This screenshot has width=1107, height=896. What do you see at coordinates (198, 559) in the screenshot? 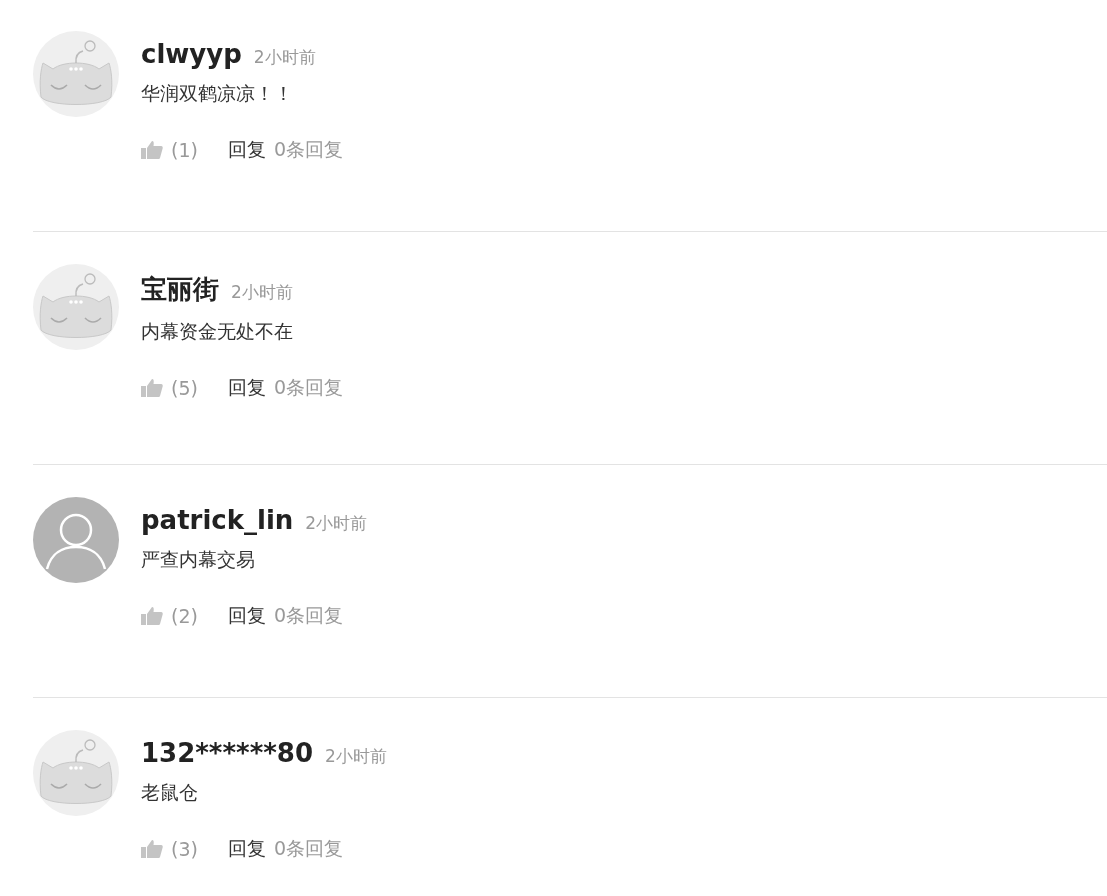
I see `comment-text: 严查内幕交易` at bounding box center [198, 559].